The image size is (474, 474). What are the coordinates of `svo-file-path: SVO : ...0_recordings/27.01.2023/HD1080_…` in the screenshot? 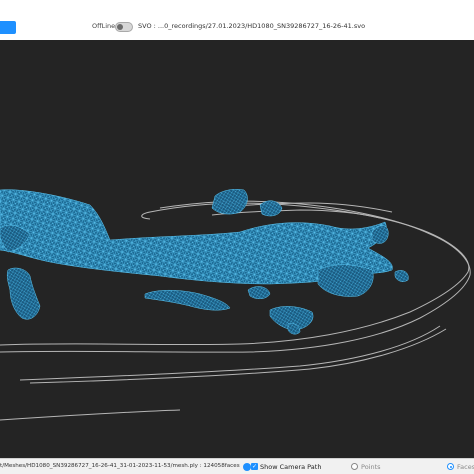 It's located at (252, 26).